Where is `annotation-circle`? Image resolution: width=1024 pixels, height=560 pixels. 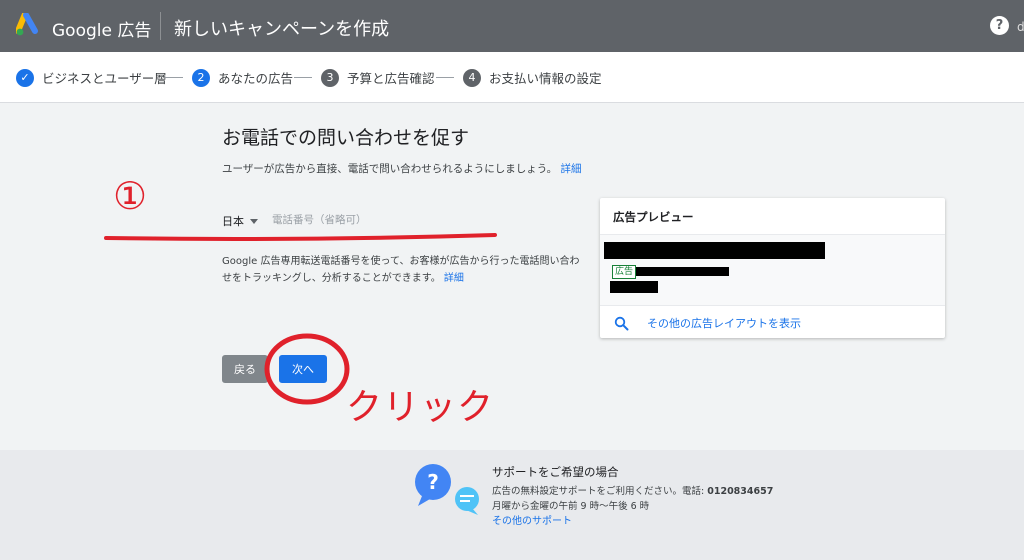 annotation-circle is located at coordinates (307, 369).